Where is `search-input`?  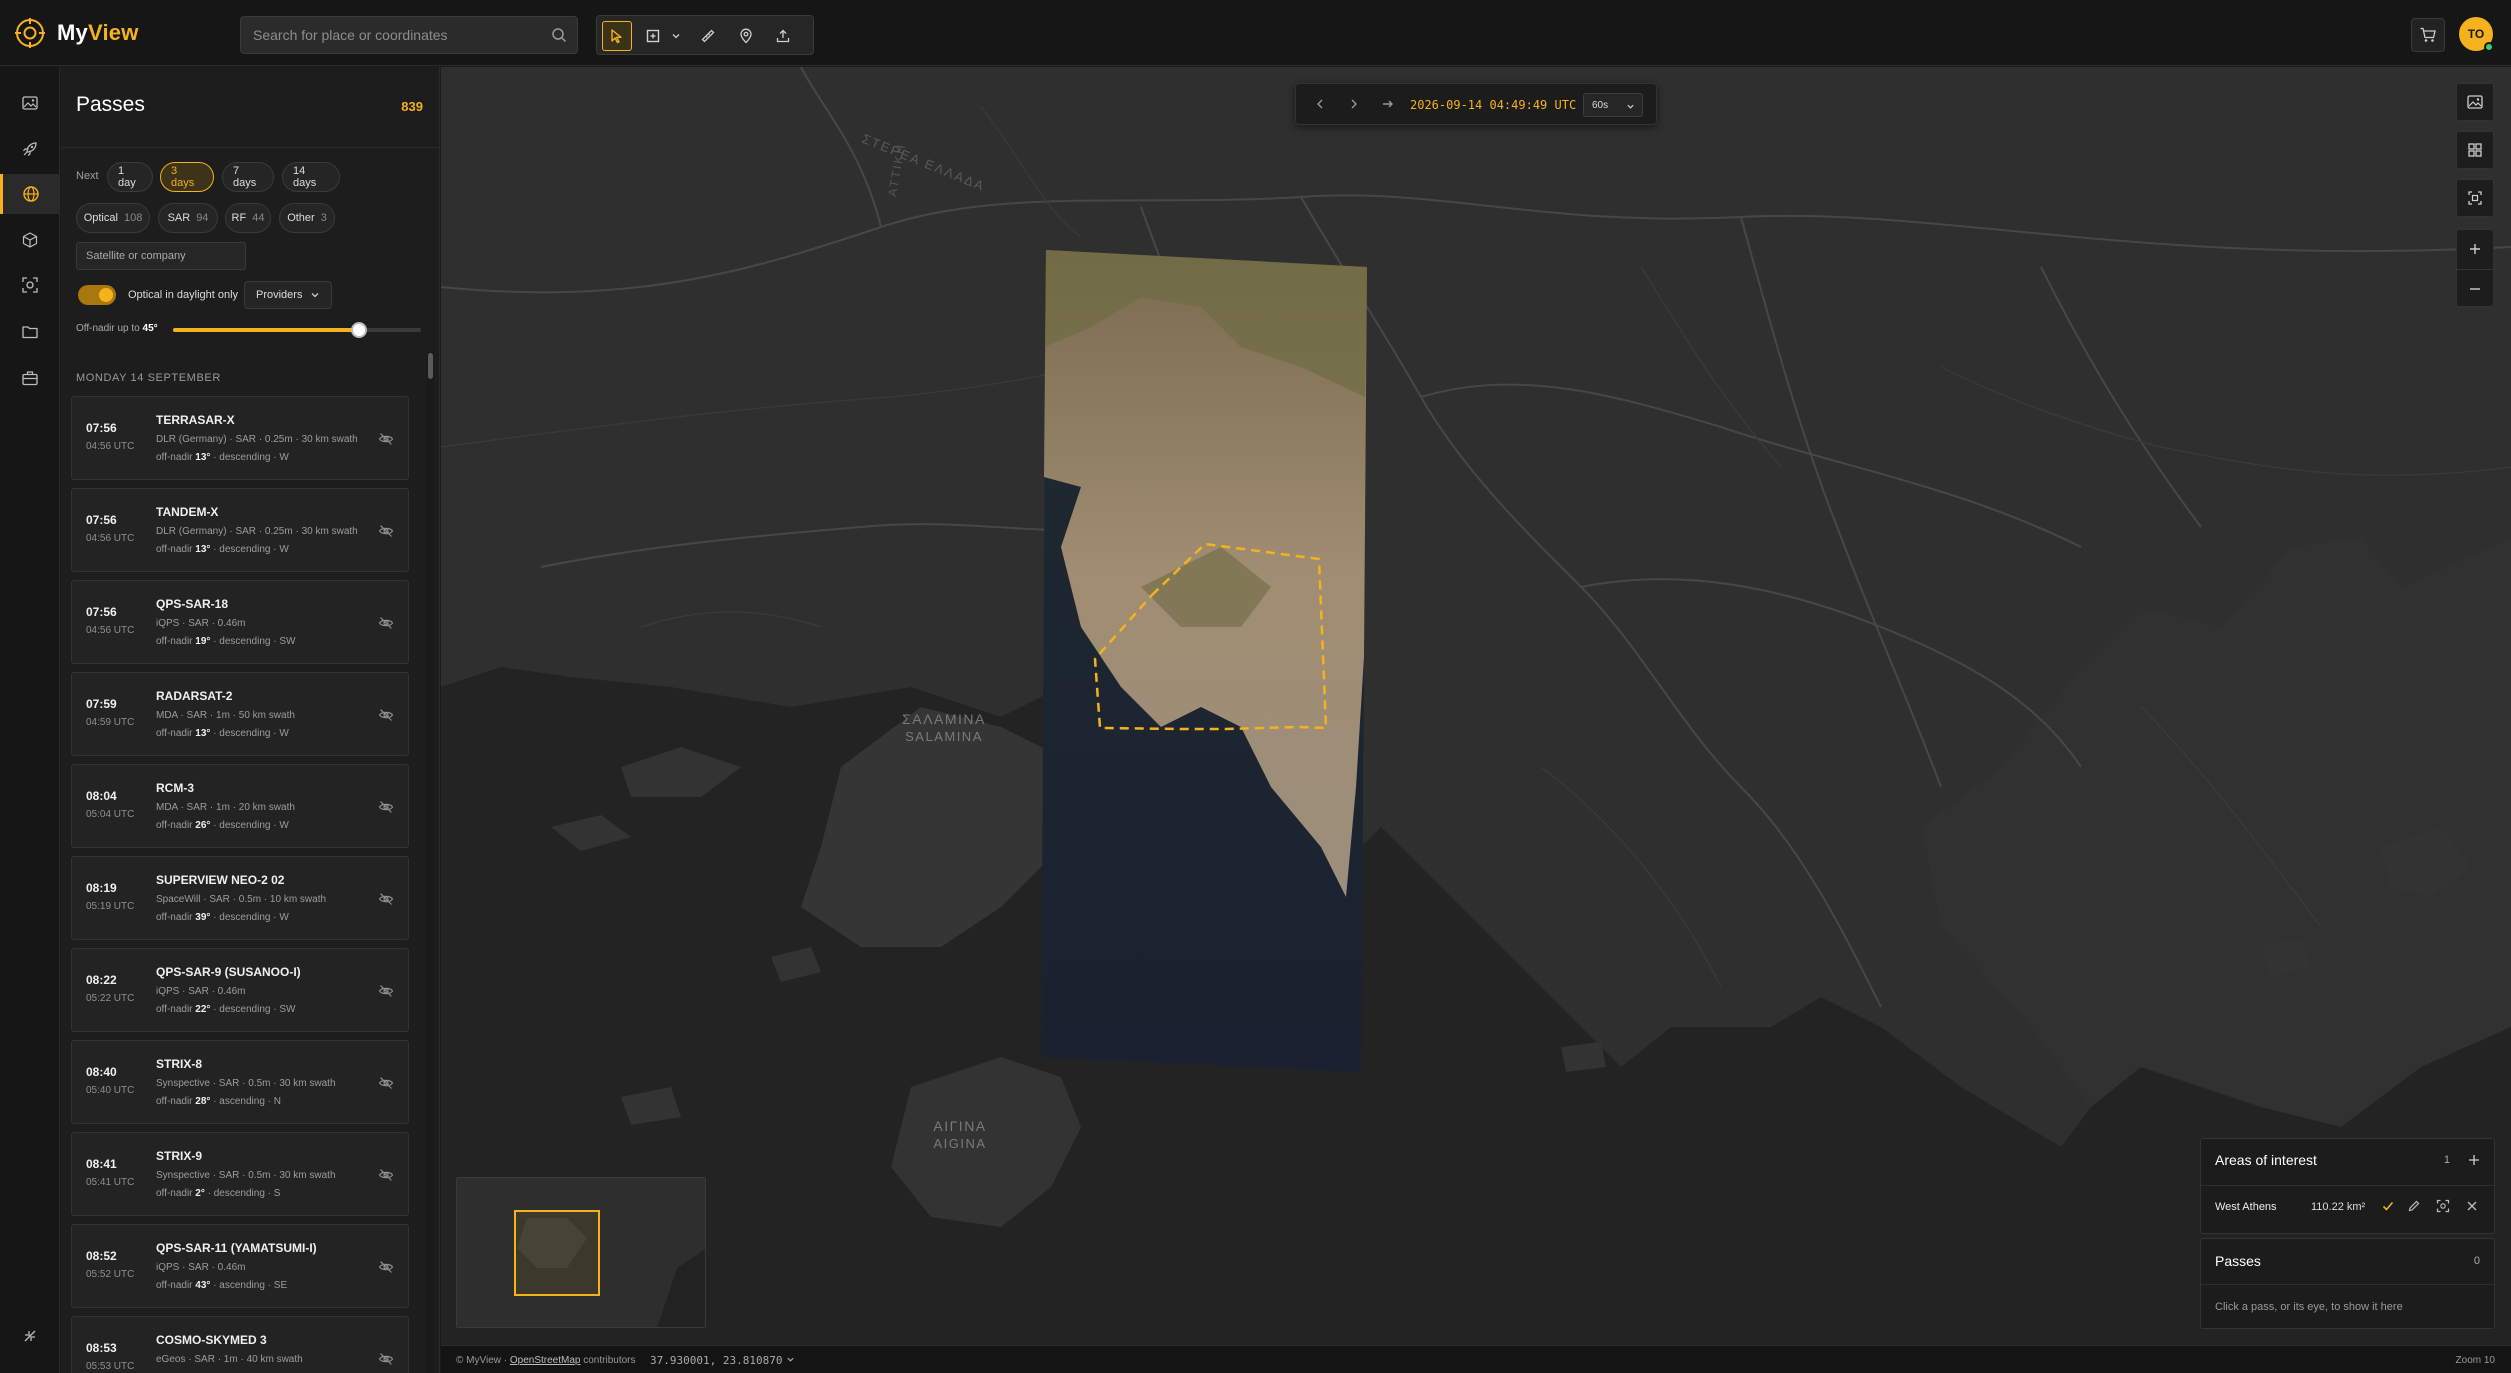
search-input is located at coordinates (398, 35).